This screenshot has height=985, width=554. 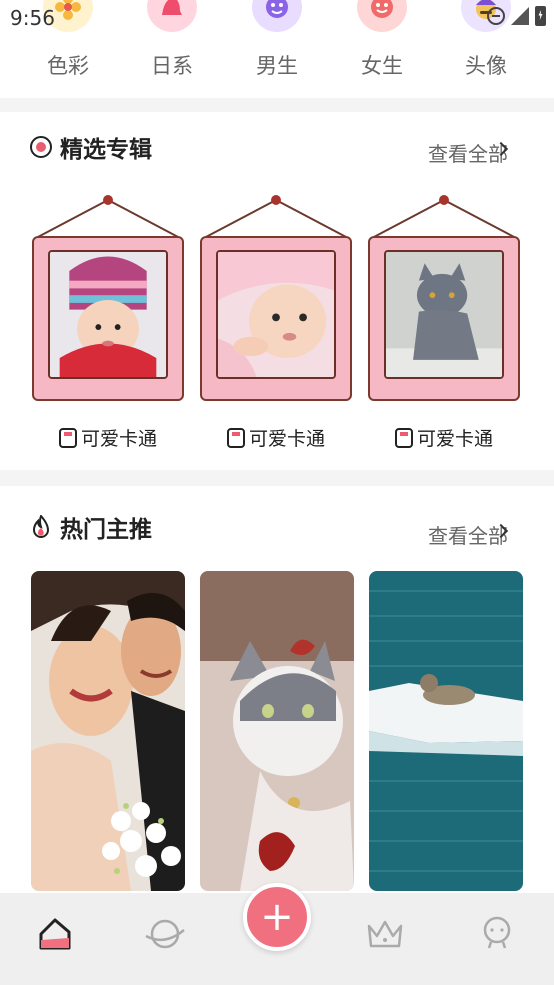 I want to click on add-icon: +, so click(x=277, y=917).